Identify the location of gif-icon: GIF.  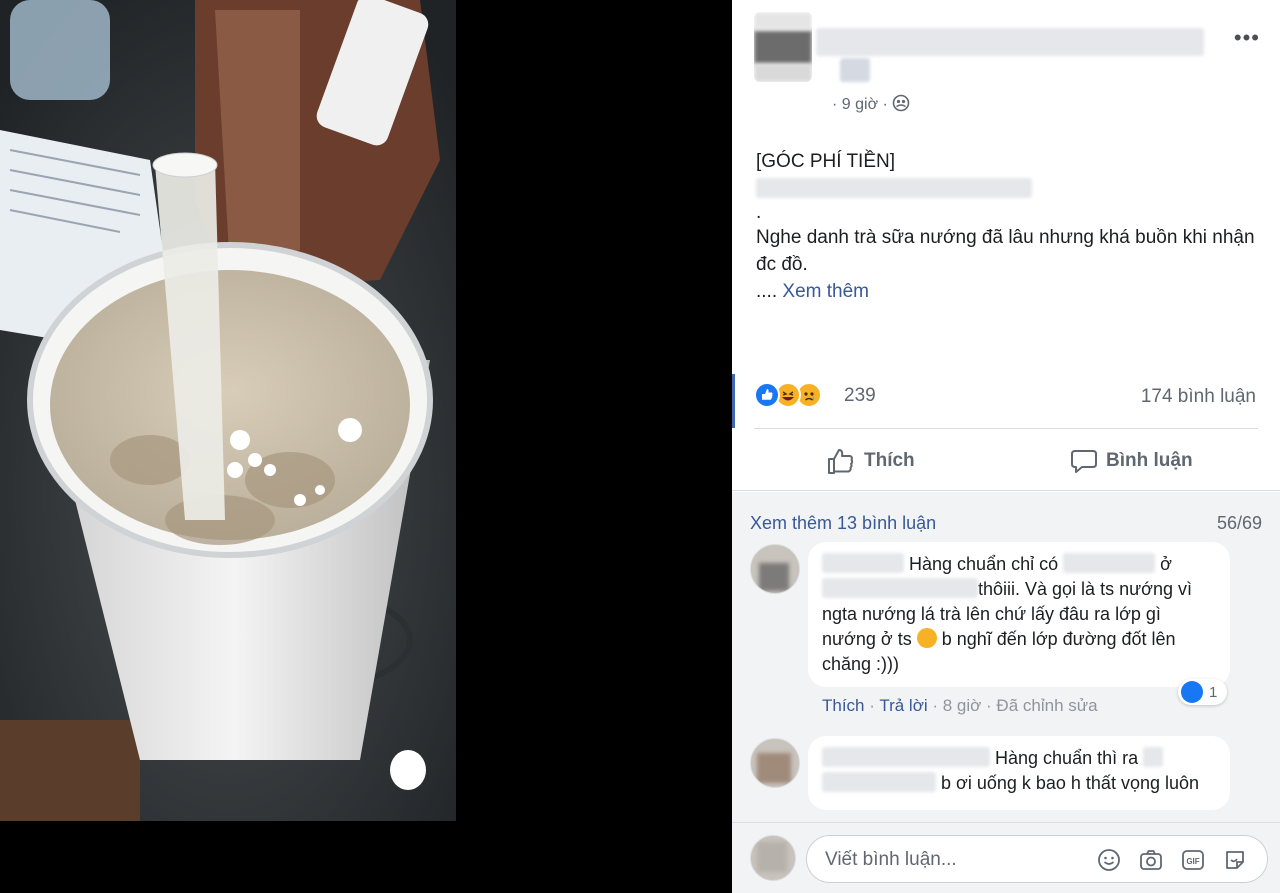
(1193, 860).